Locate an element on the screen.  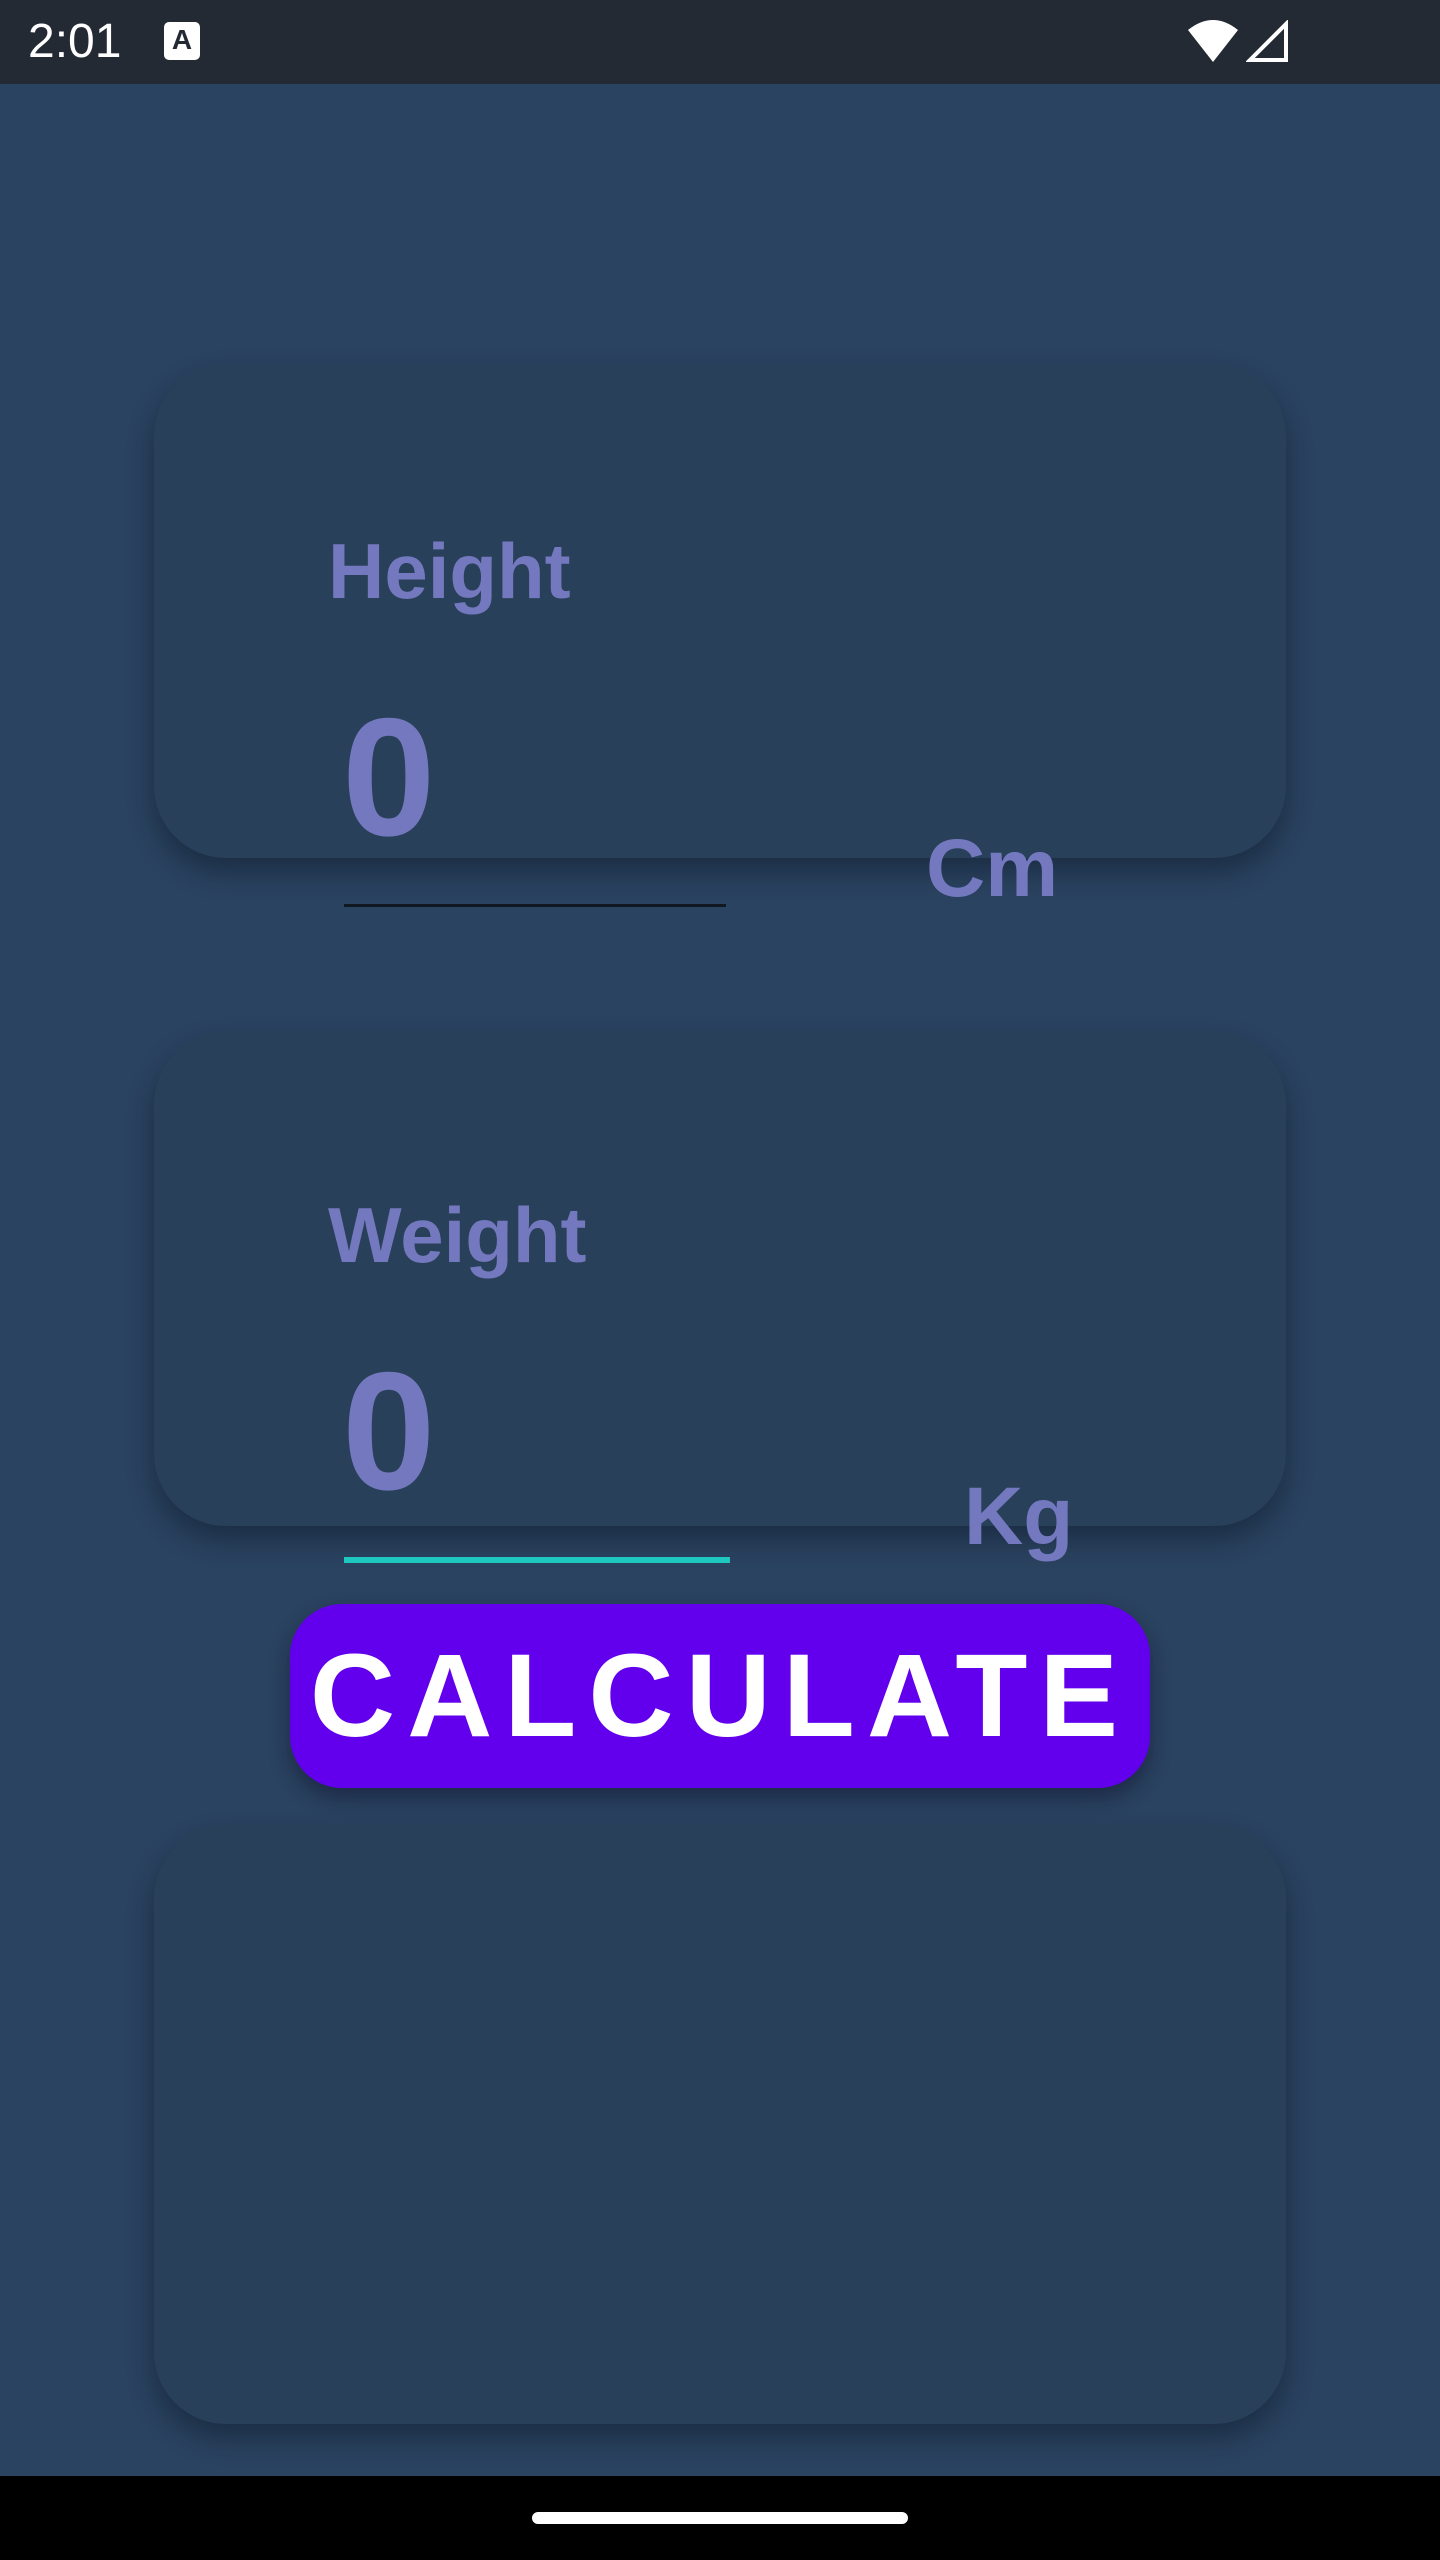
cell-signal-icon is located at coordinates (1267, 41).